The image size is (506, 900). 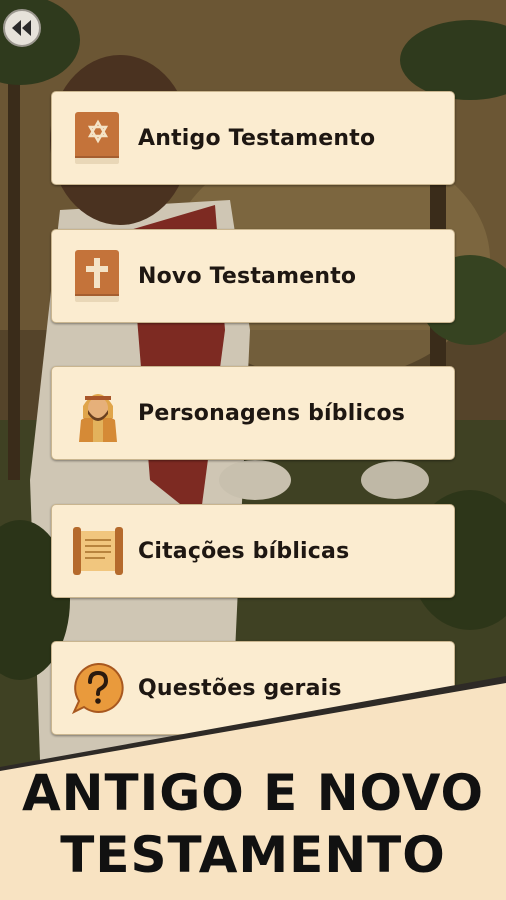 What do you see at coordinates (253, 855) in the screenshot?
I see `banner-title-line2: TESTAMENTO` at bounding box center [253, 855].